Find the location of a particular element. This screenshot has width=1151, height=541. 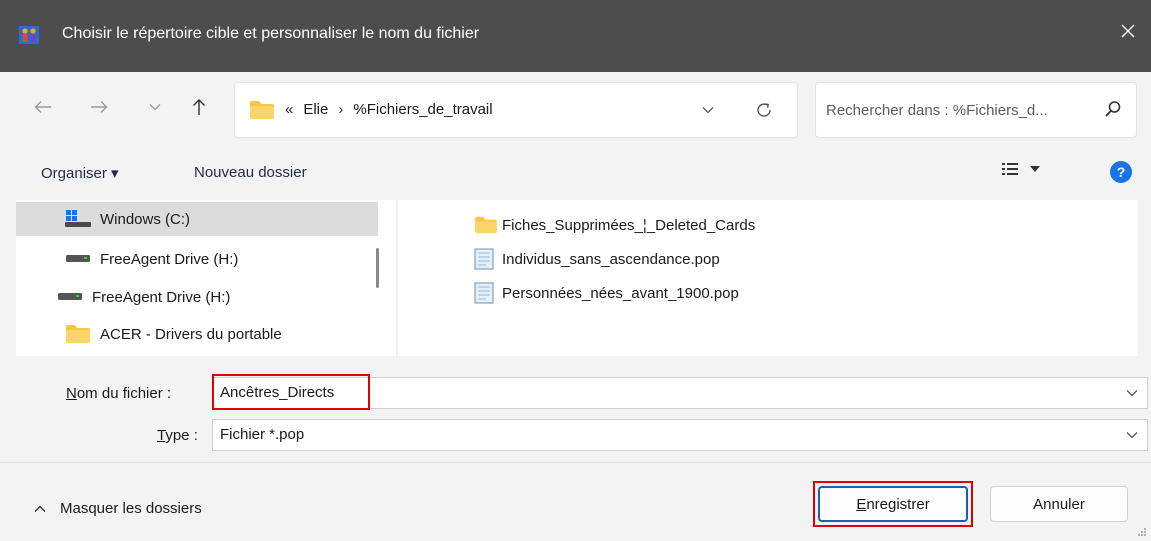

up-folder-button is located at coordinates (199, 107).